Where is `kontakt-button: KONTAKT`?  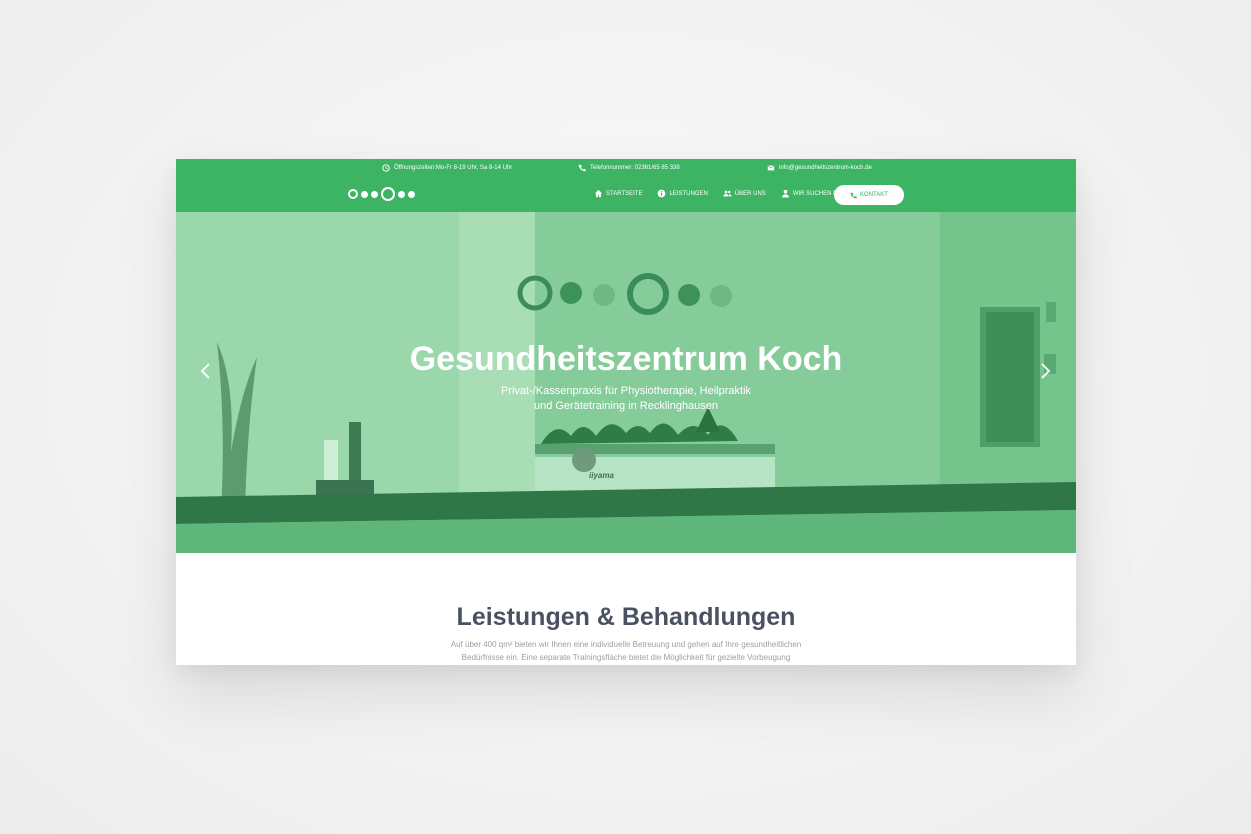
kontakt-button: KONTAKT is located at coordinates (869, 195).